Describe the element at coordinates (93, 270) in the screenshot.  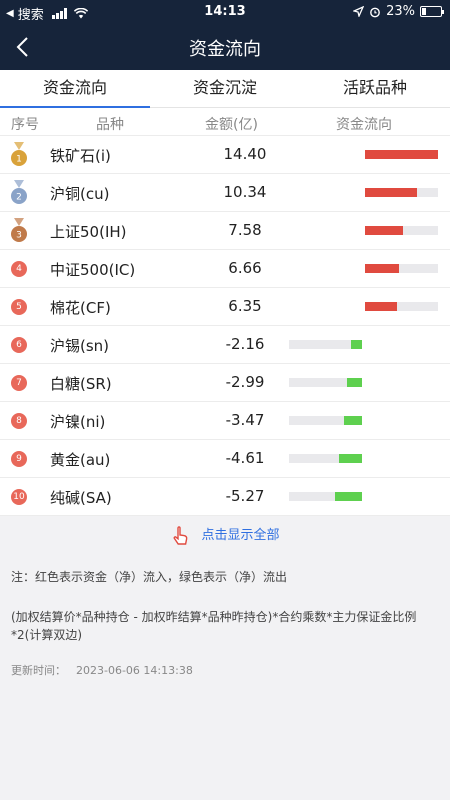
I see `variety-name: 中证500(IC)` at that location.